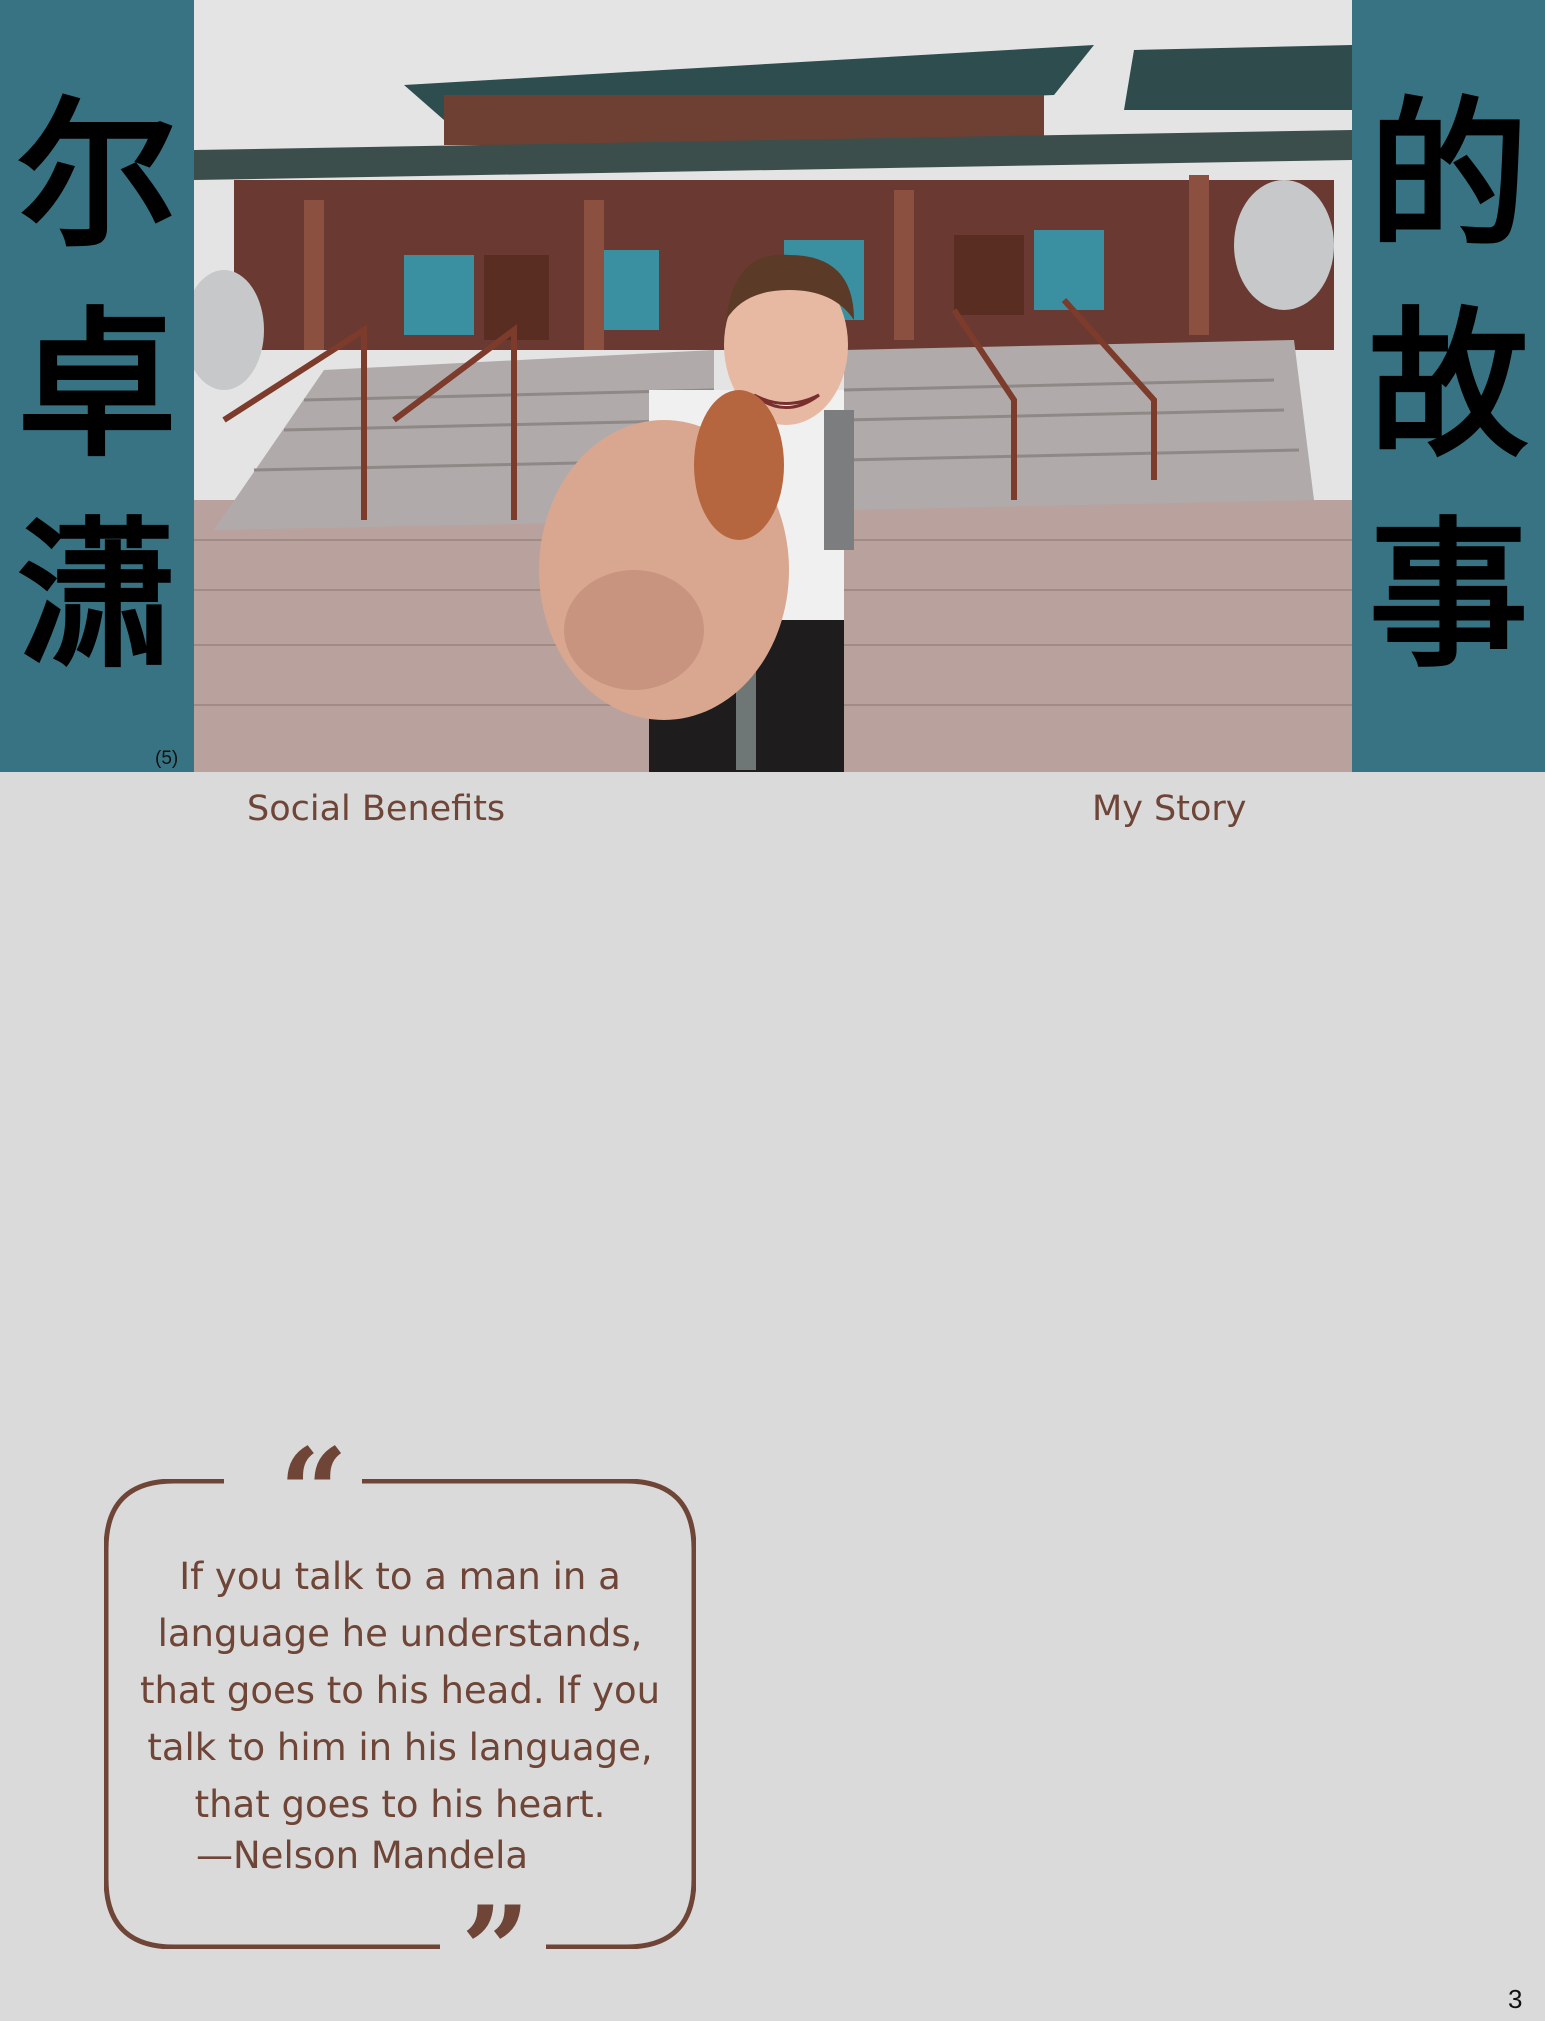 The image size is (1545, 2021). Describe the element at coordinates (1448, 595) in the screenshot. I see `title-char: 事` at that location.